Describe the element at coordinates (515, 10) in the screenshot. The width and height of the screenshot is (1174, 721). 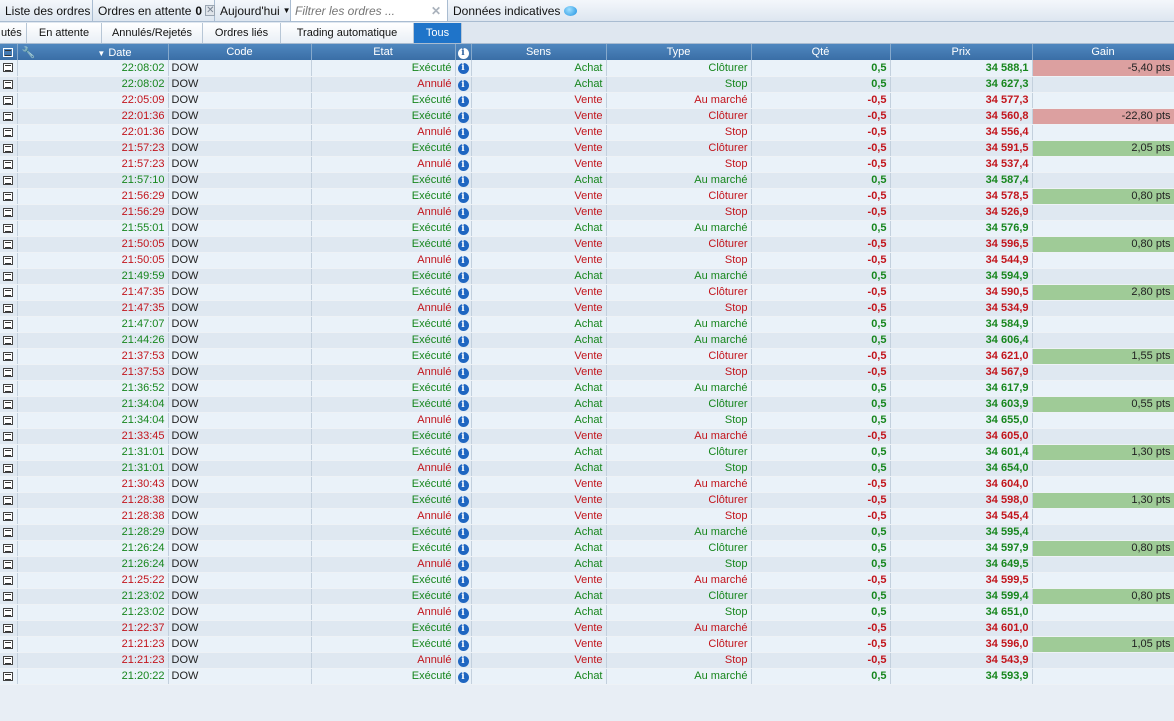
I see `indicative-data: Données indicatives` at that location.